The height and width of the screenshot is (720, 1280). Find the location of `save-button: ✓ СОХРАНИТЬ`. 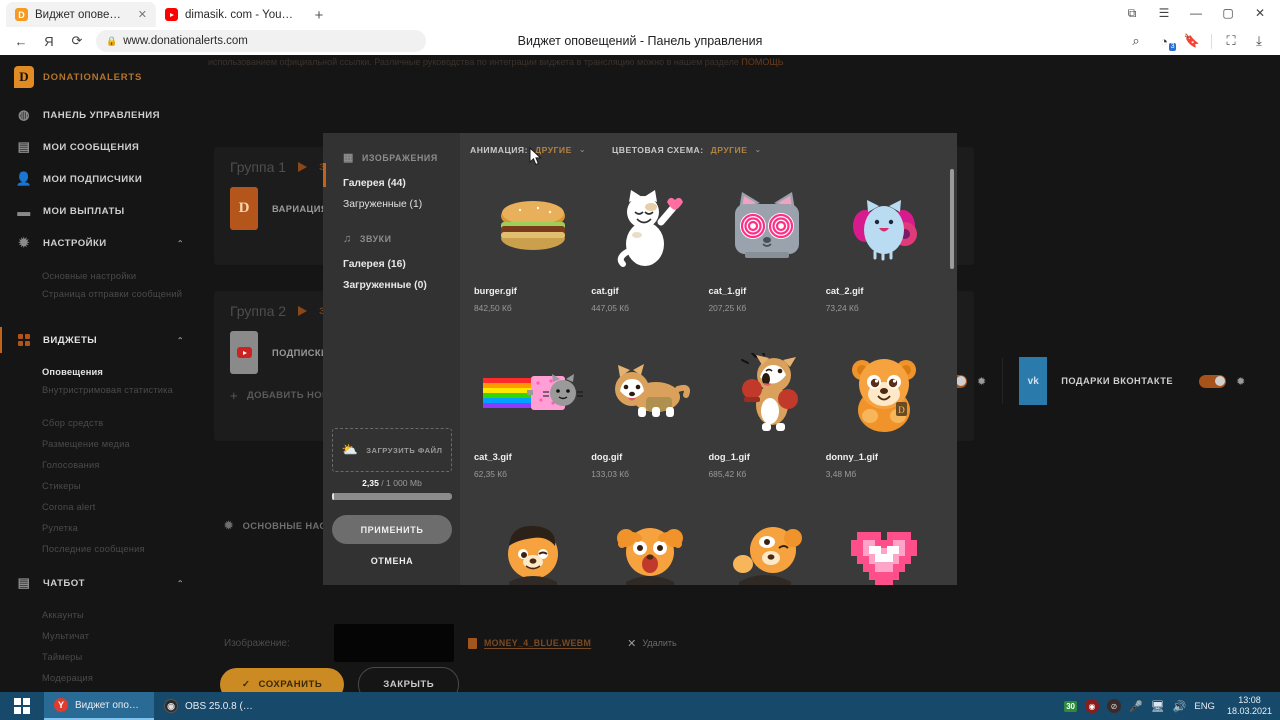

save-button: ✓ СОХРАНИТЬ is located at coordinates (282, 680).